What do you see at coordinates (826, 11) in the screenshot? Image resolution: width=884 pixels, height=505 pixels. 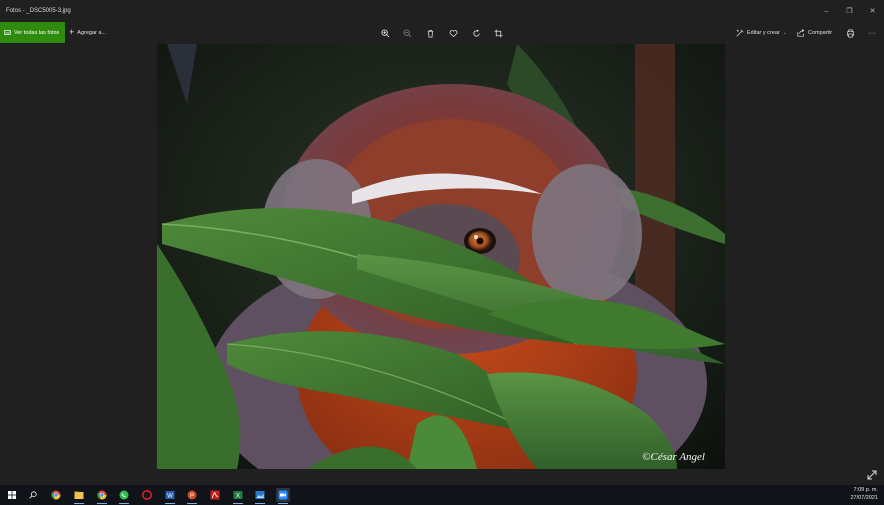 I see `minimize-button: –` at bounding box center [826, 11].